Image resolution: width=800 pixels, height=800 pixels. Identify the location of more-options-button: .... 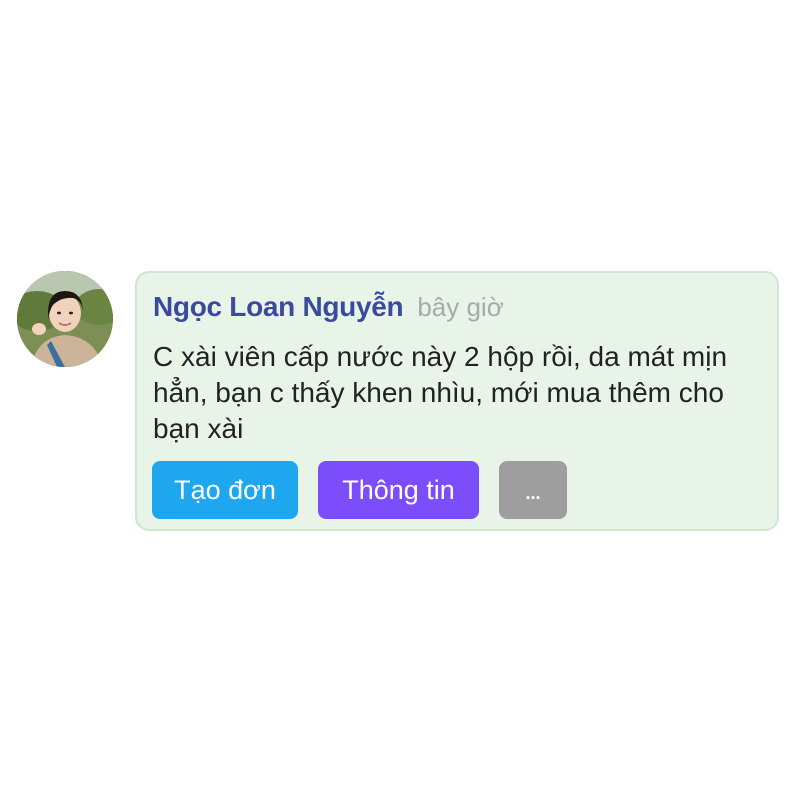
(533, 490).